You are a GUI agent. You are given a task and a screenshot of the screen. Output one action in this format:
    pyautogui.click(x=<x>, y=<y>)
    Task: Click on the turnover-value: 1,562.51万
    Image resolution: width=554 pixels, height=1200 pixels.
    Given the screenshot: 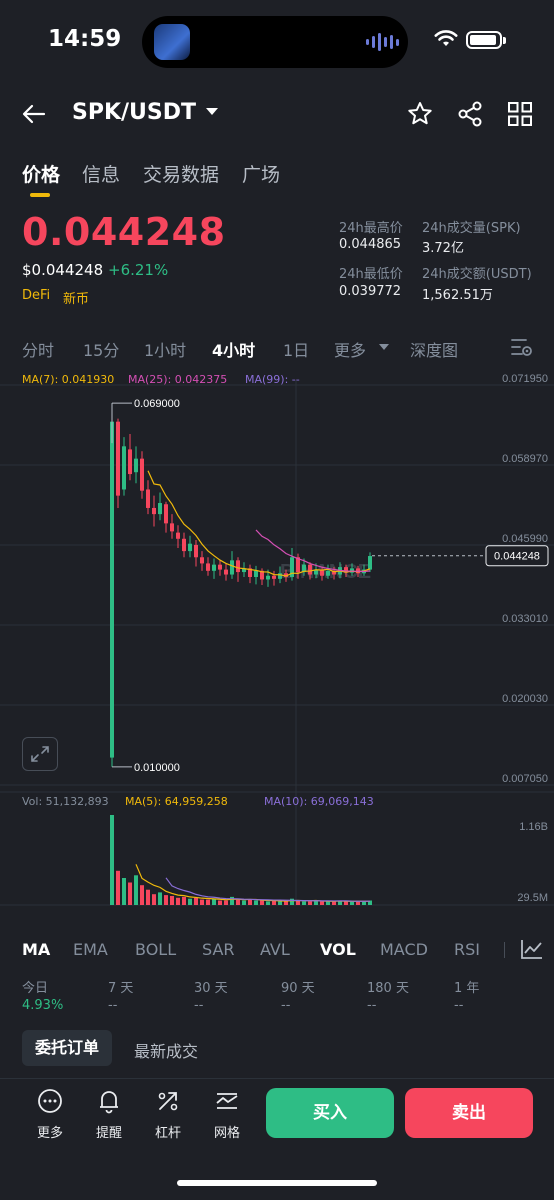 What is the action you would take?
    pyautogui.click(x=457, y=295)
    